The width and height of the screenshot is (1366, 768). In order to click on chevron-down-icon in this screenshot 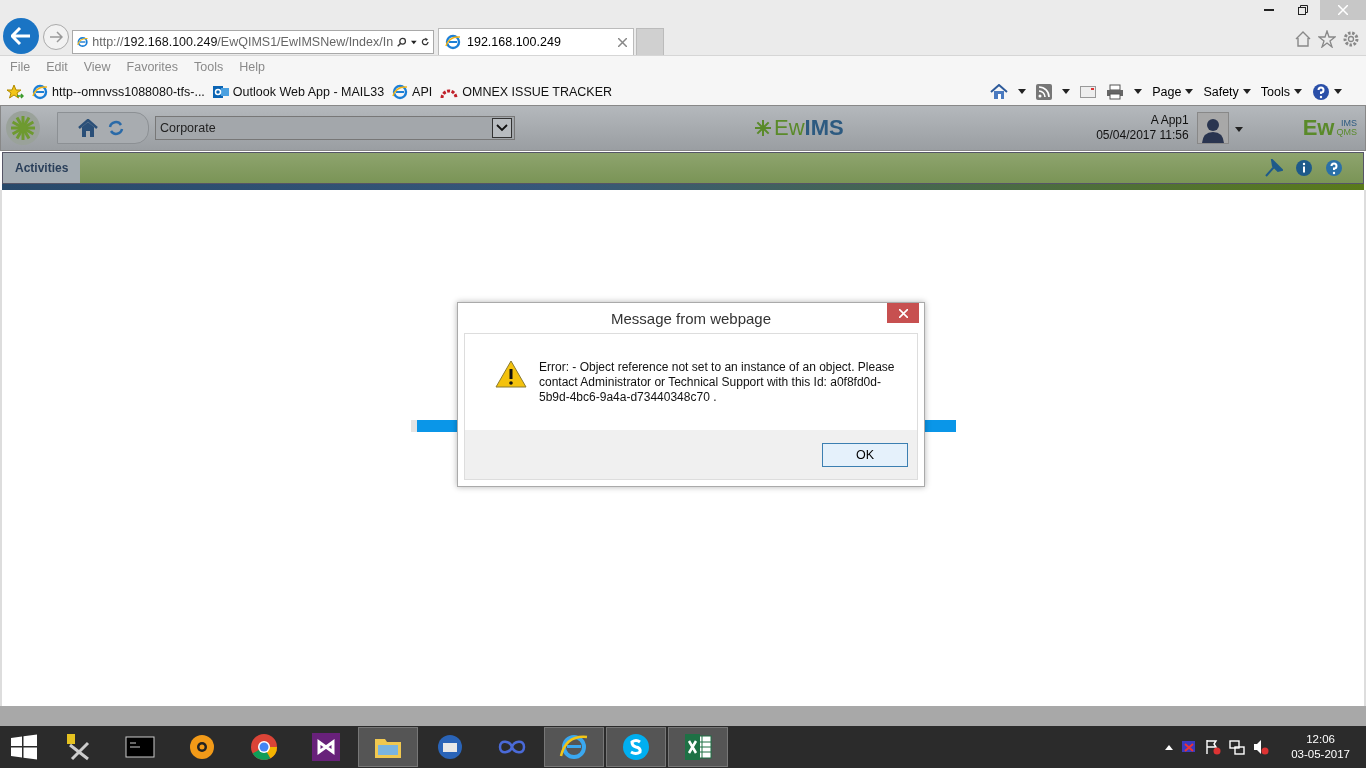, I will do `click(502, 128)`.